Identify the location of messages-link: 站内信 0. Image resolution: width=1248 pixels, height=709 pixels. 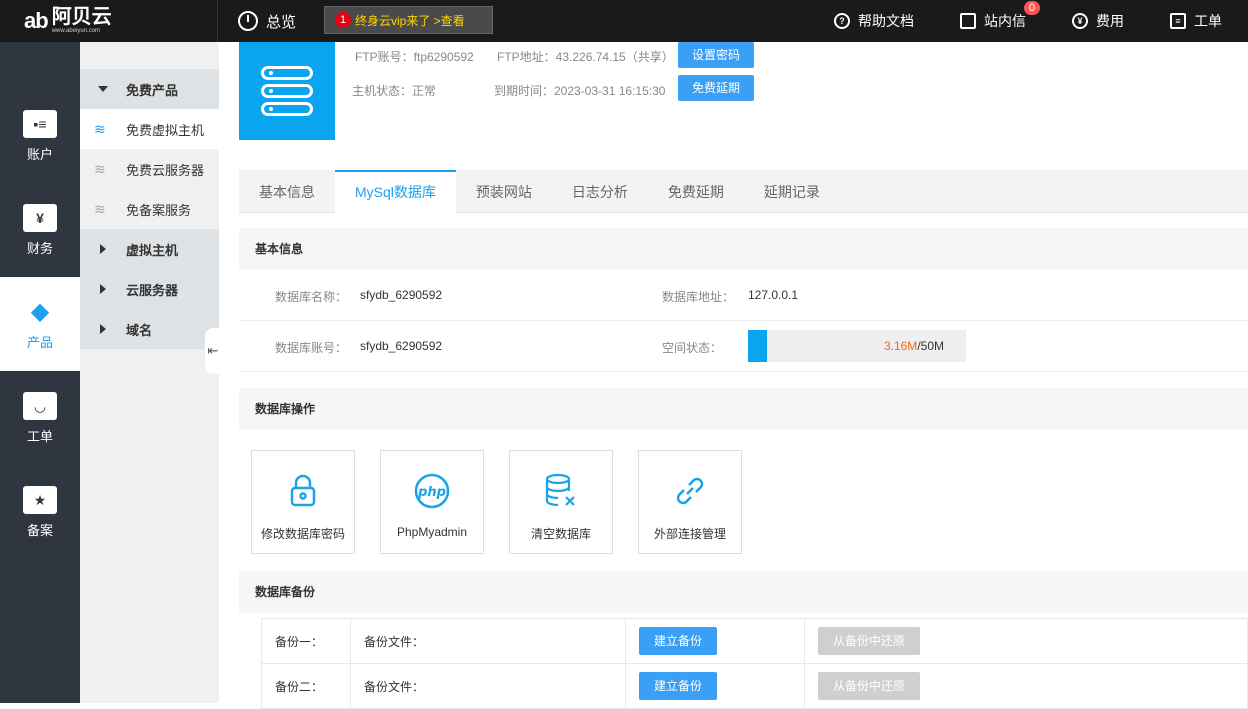
(1000, 16).